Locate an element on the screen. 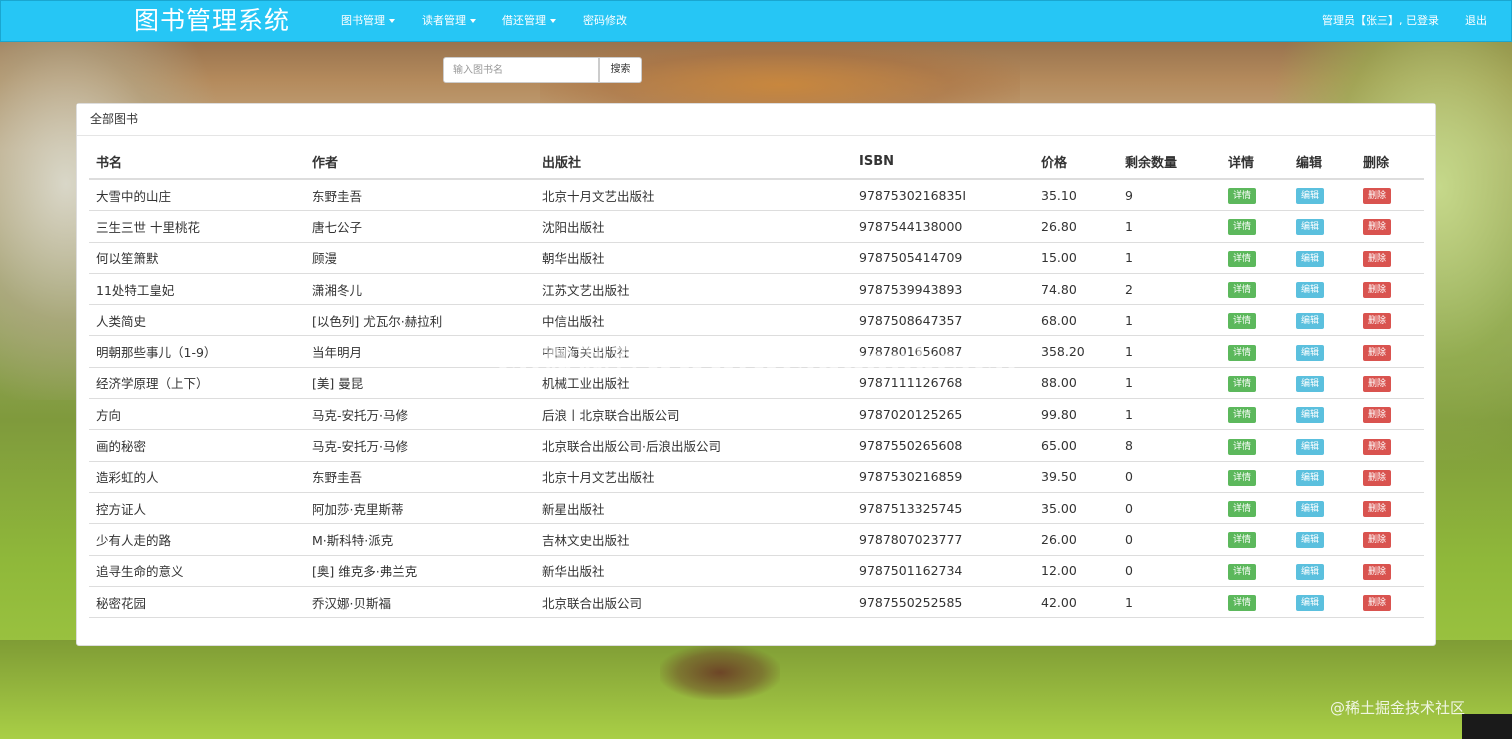 This screenshot has width=1512, height=739. isbn-cell: 9787505414709 is located at coordinates (943, 258).